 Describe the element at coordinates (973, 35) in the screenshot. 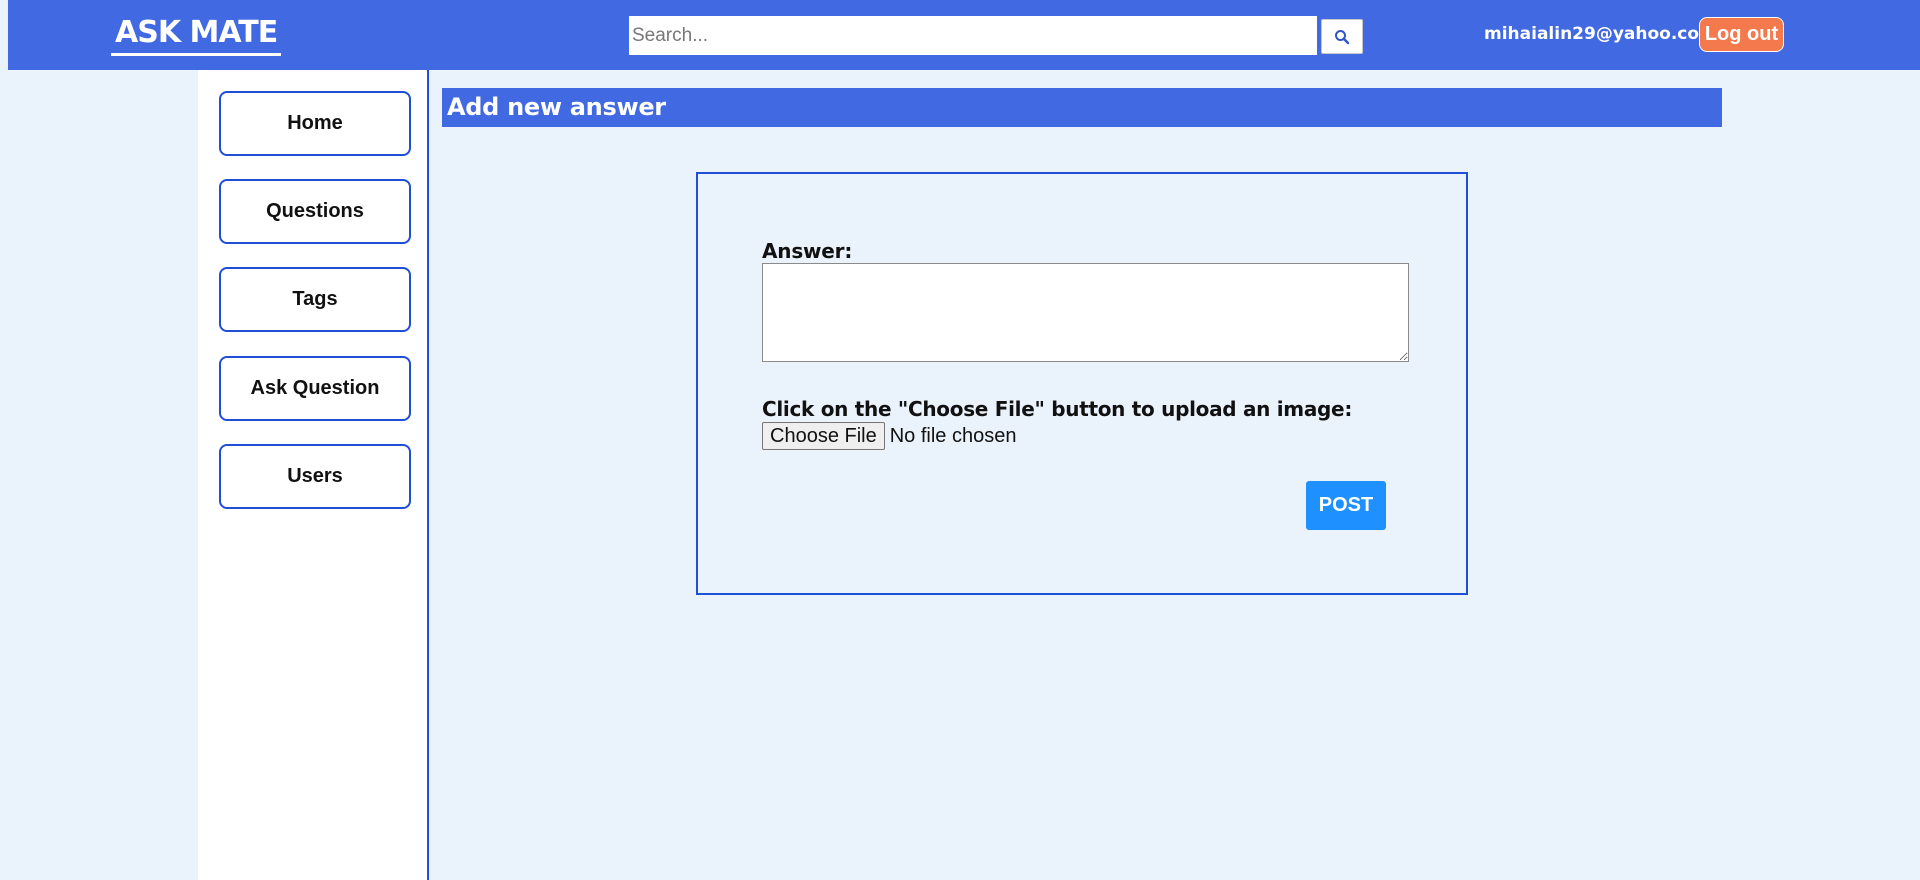

I see `search-input` at that location.